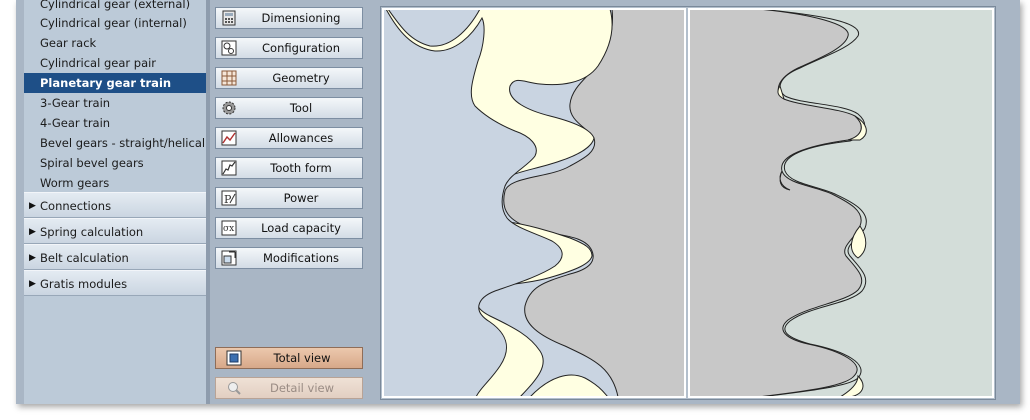 Image resolution: width=1030 pixels, height=420 pixels. I want to click on total-view-button: Total view, so click(289, 358).